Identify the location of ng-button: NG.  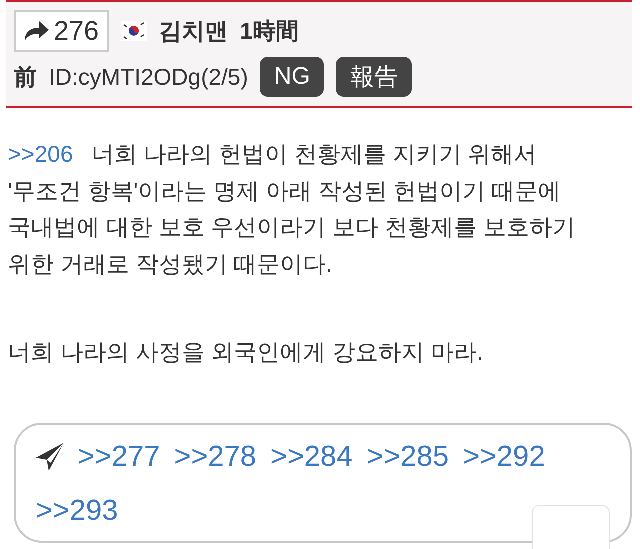
(292, 77).